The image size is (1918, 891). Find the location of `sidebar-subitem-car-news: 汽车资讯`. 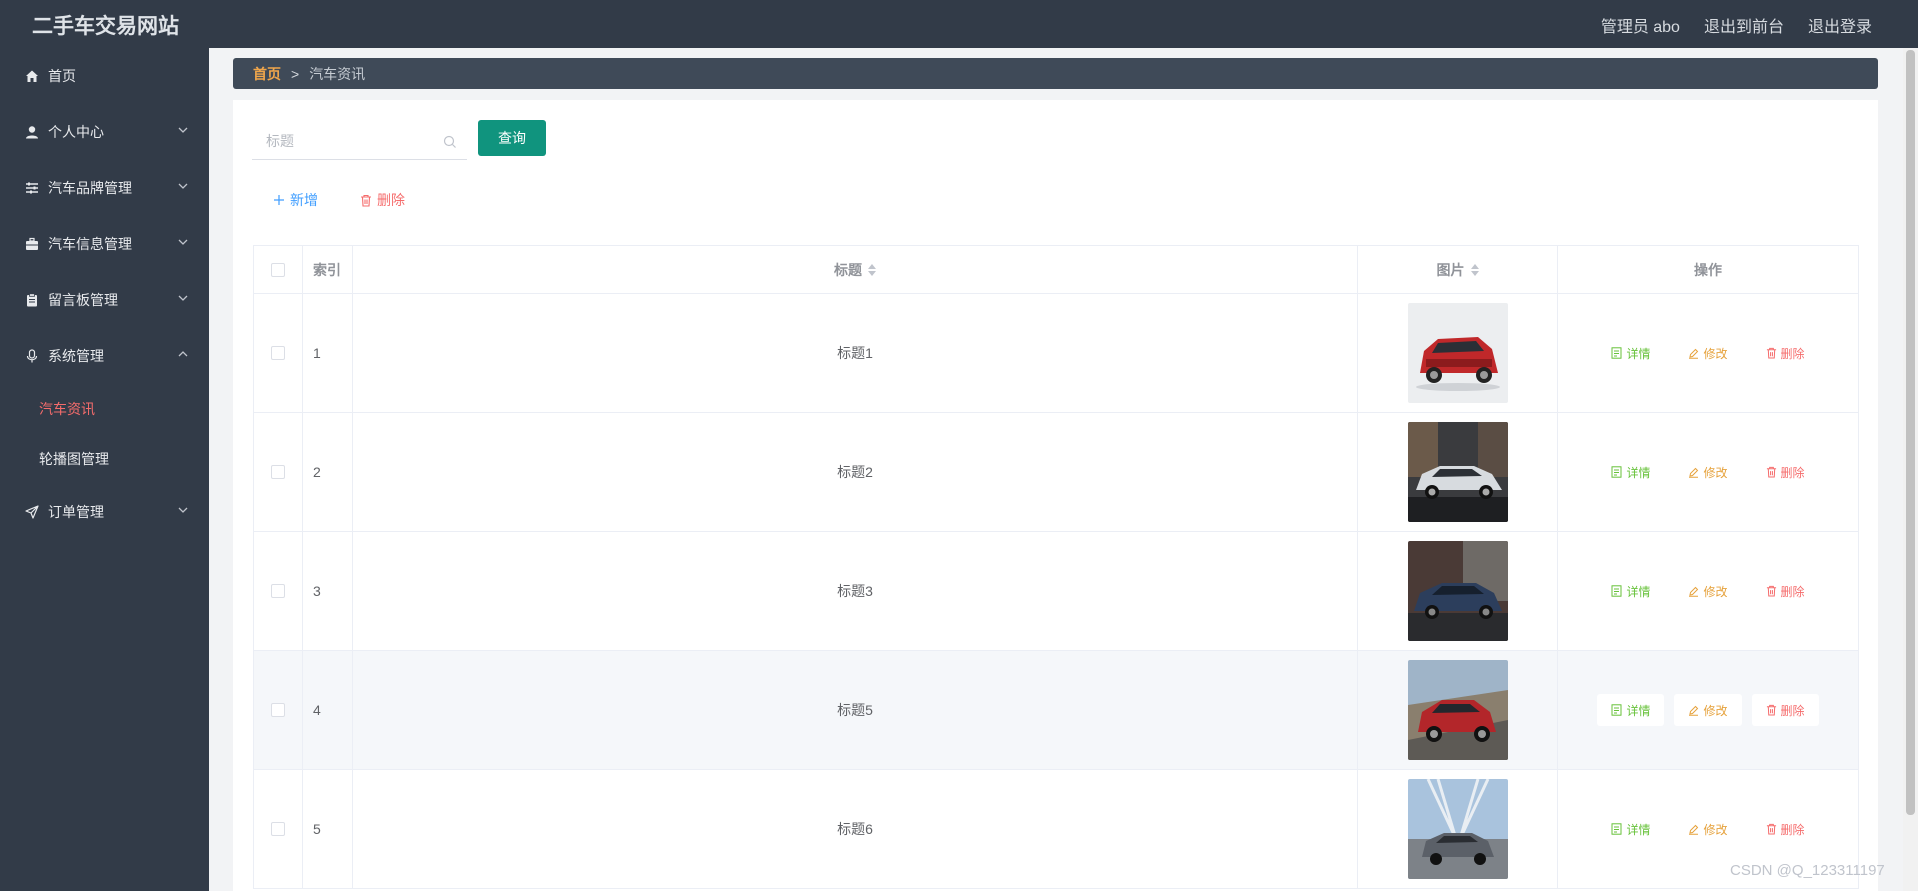

sidebar-subitem-car-news: 汽车资讯 is located at coordinates (104, 409).